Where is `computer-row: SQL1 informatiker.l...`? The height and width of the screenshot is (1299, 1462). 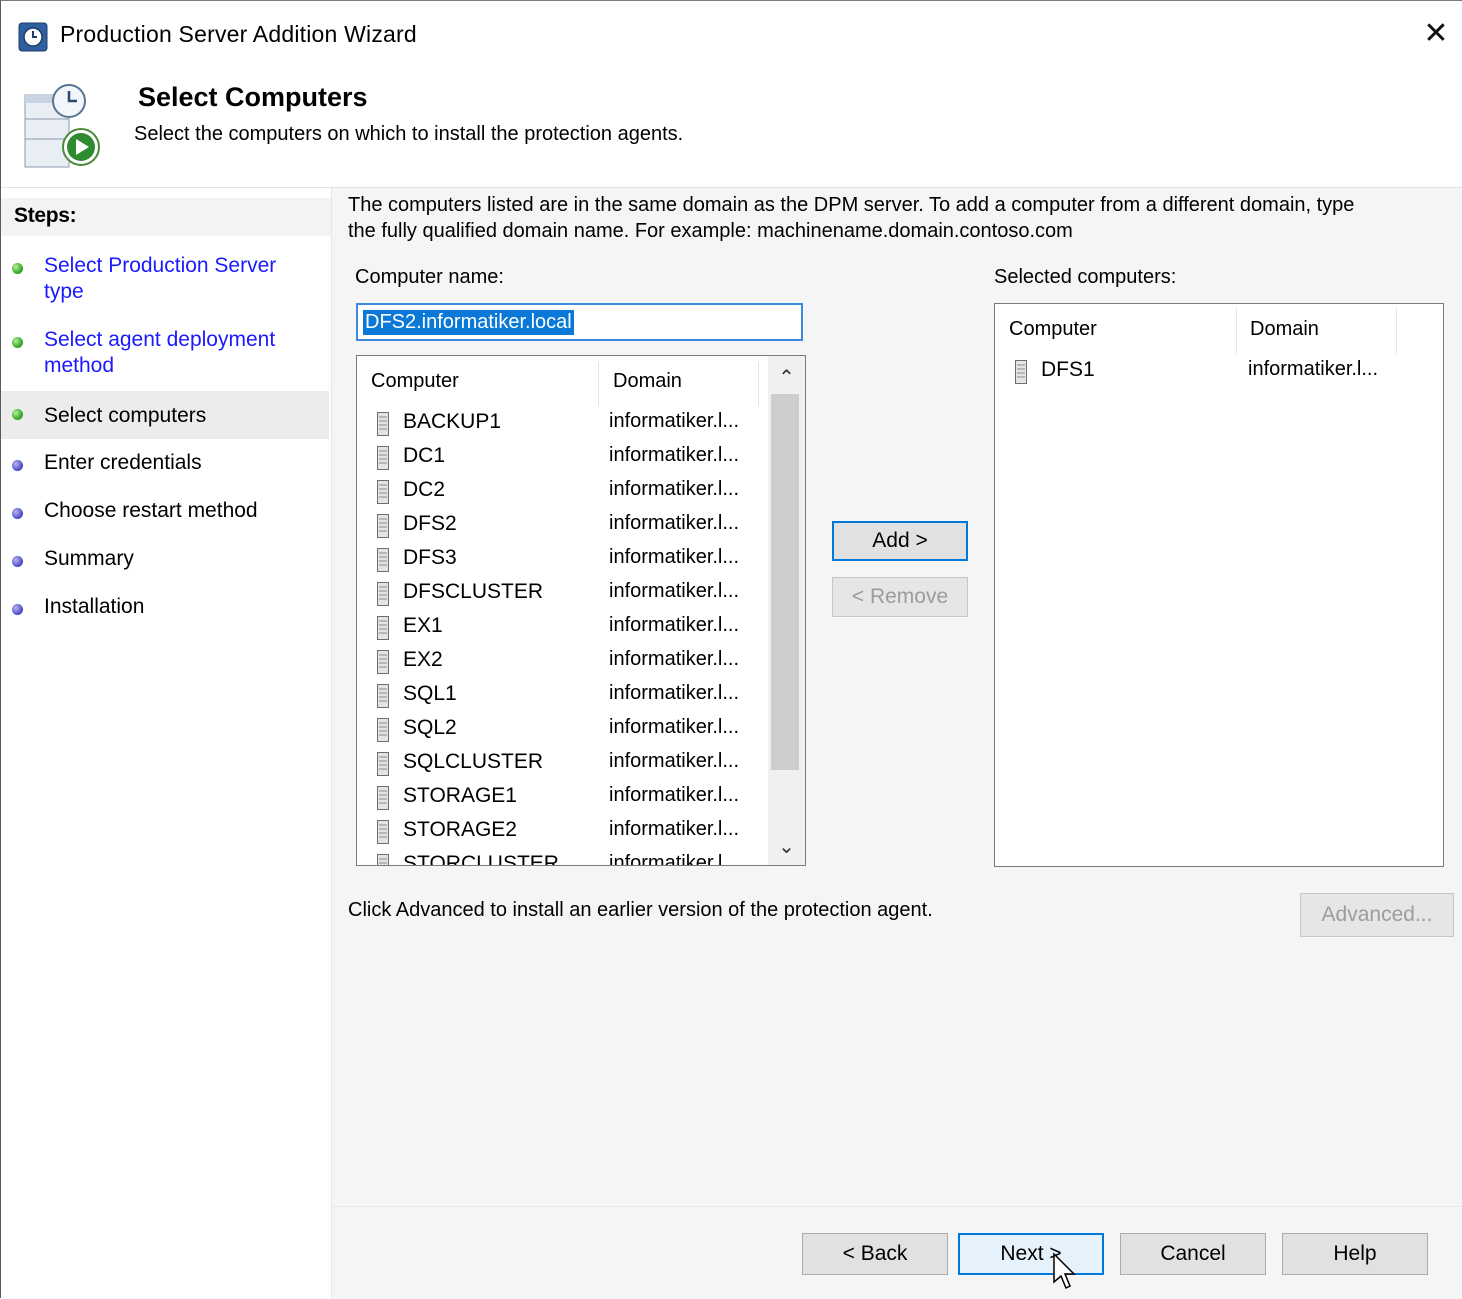 computer-row: SQL1 informatiker.l... is located at coordinates (562, 696).